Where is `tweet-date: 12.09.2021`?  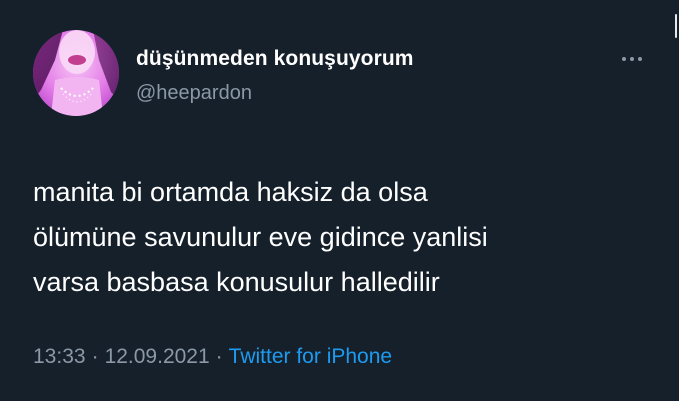 tweet-date: 12.09.2021 is located at coordinates (157, 356).